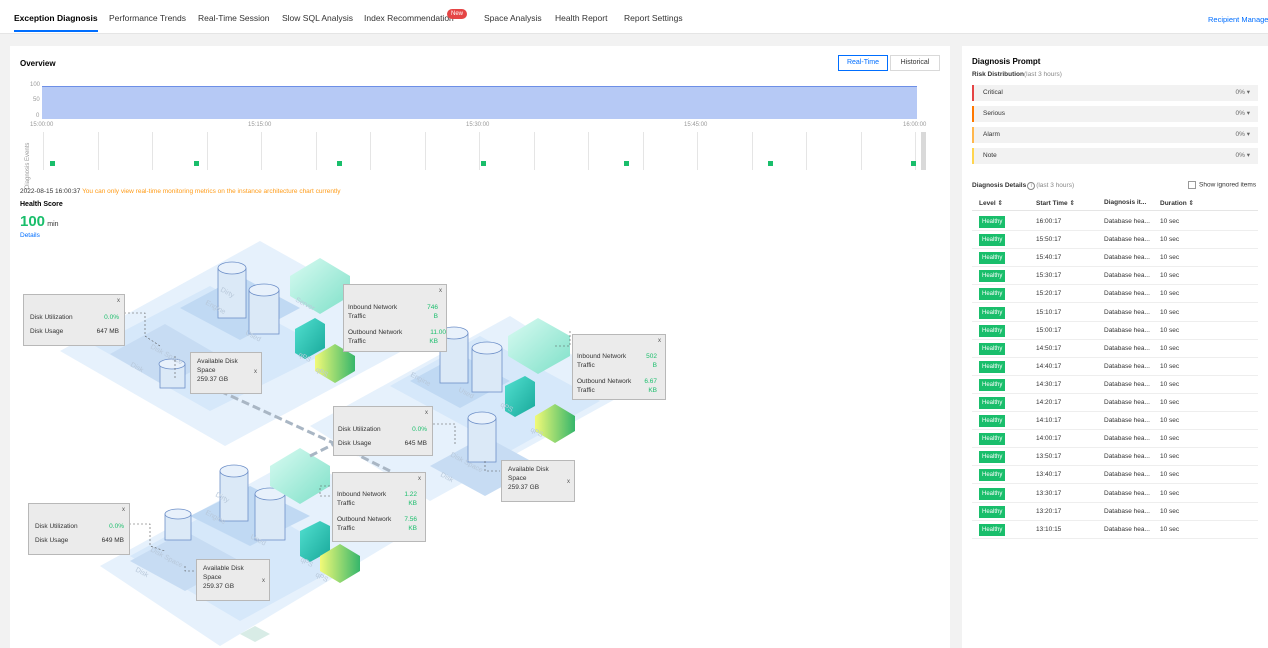 This screenshot has width=1268, height=648. I want to click on tab-slow-sql-analysis: Slow SQL Analysis, so click(317, 22).